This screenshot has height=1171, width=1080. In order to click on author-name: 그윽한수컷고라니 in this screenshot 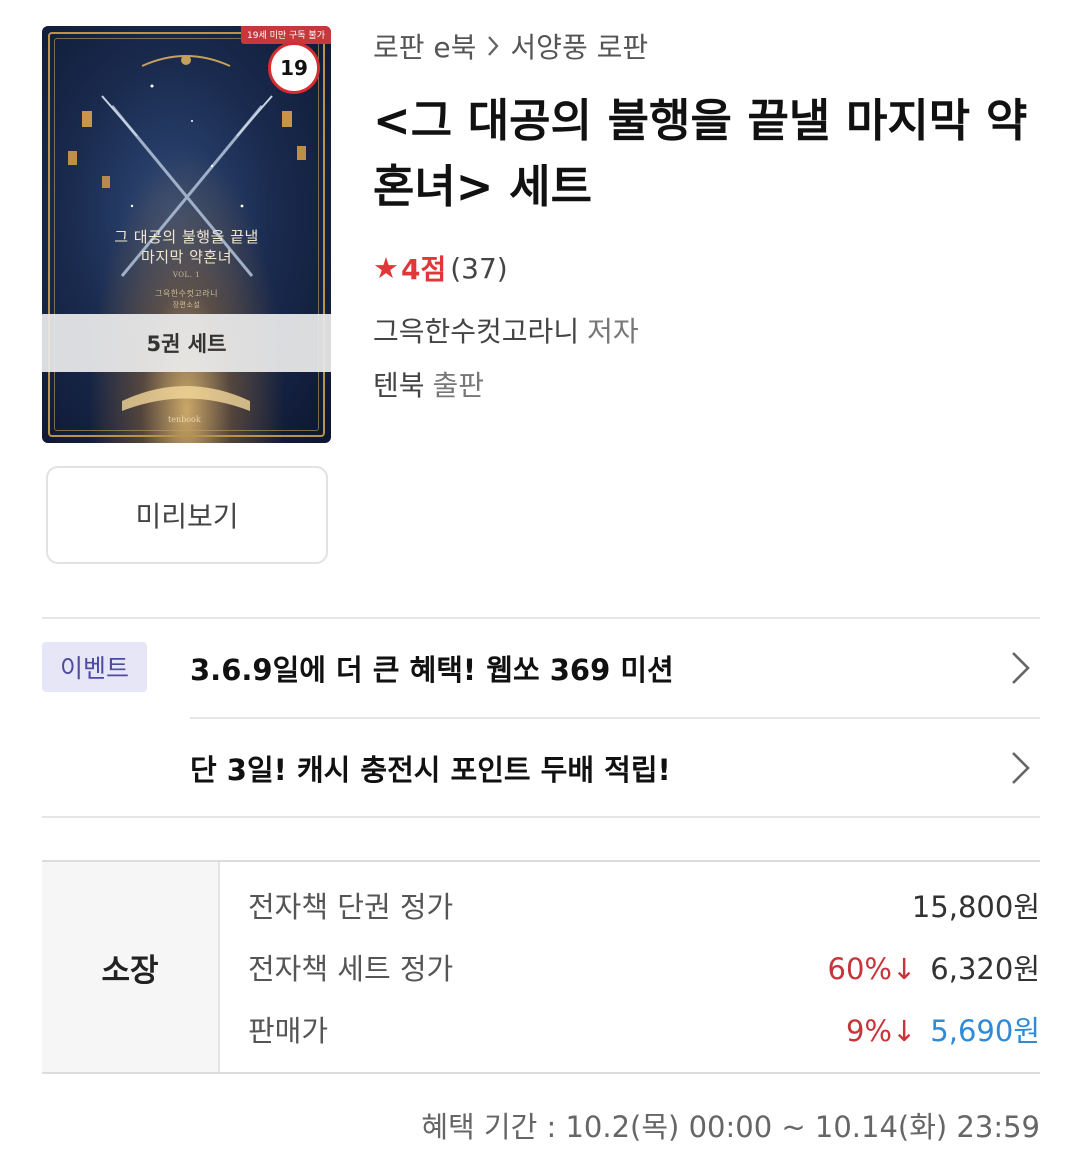, I will do `click(476, 331)`.